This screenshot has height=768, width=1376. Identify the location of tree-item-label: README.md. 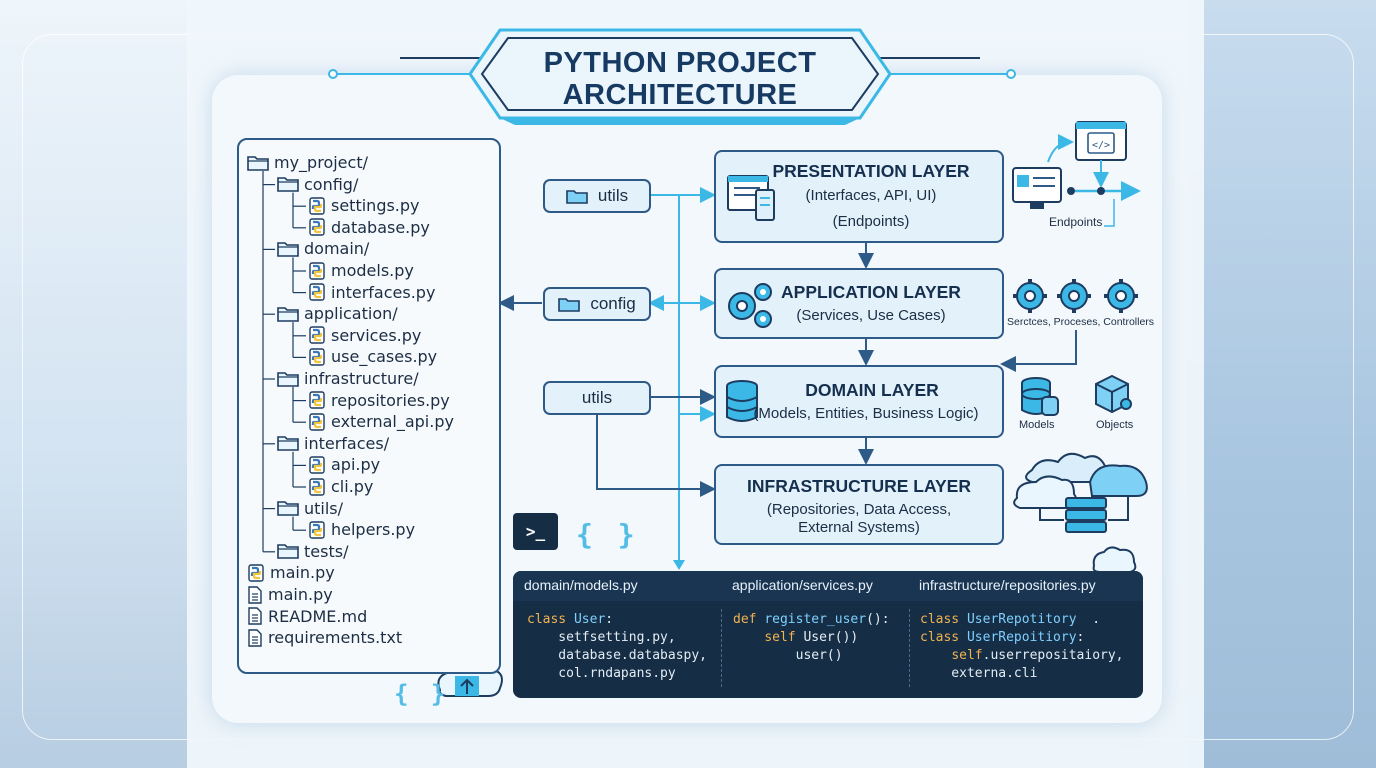
(318, 616).